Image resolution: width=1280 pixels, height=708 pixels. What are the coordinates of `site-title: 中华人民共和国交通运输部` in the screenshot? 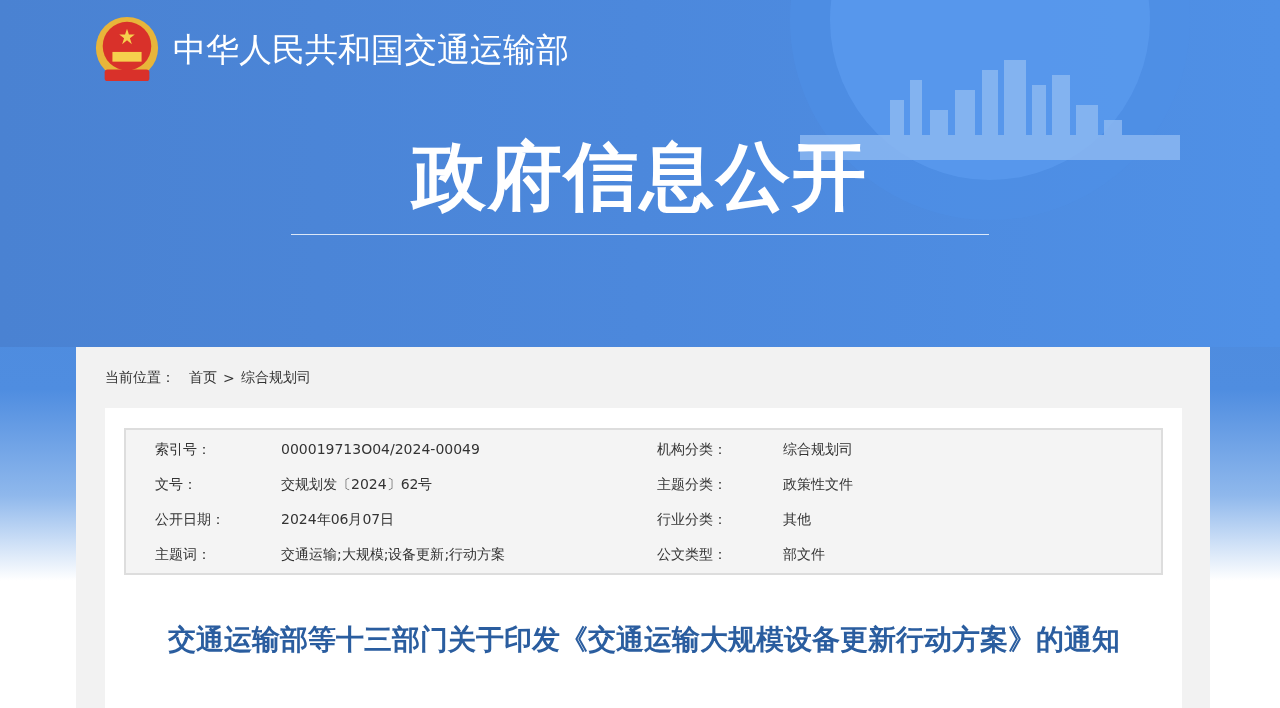 It's located at (371, 49).